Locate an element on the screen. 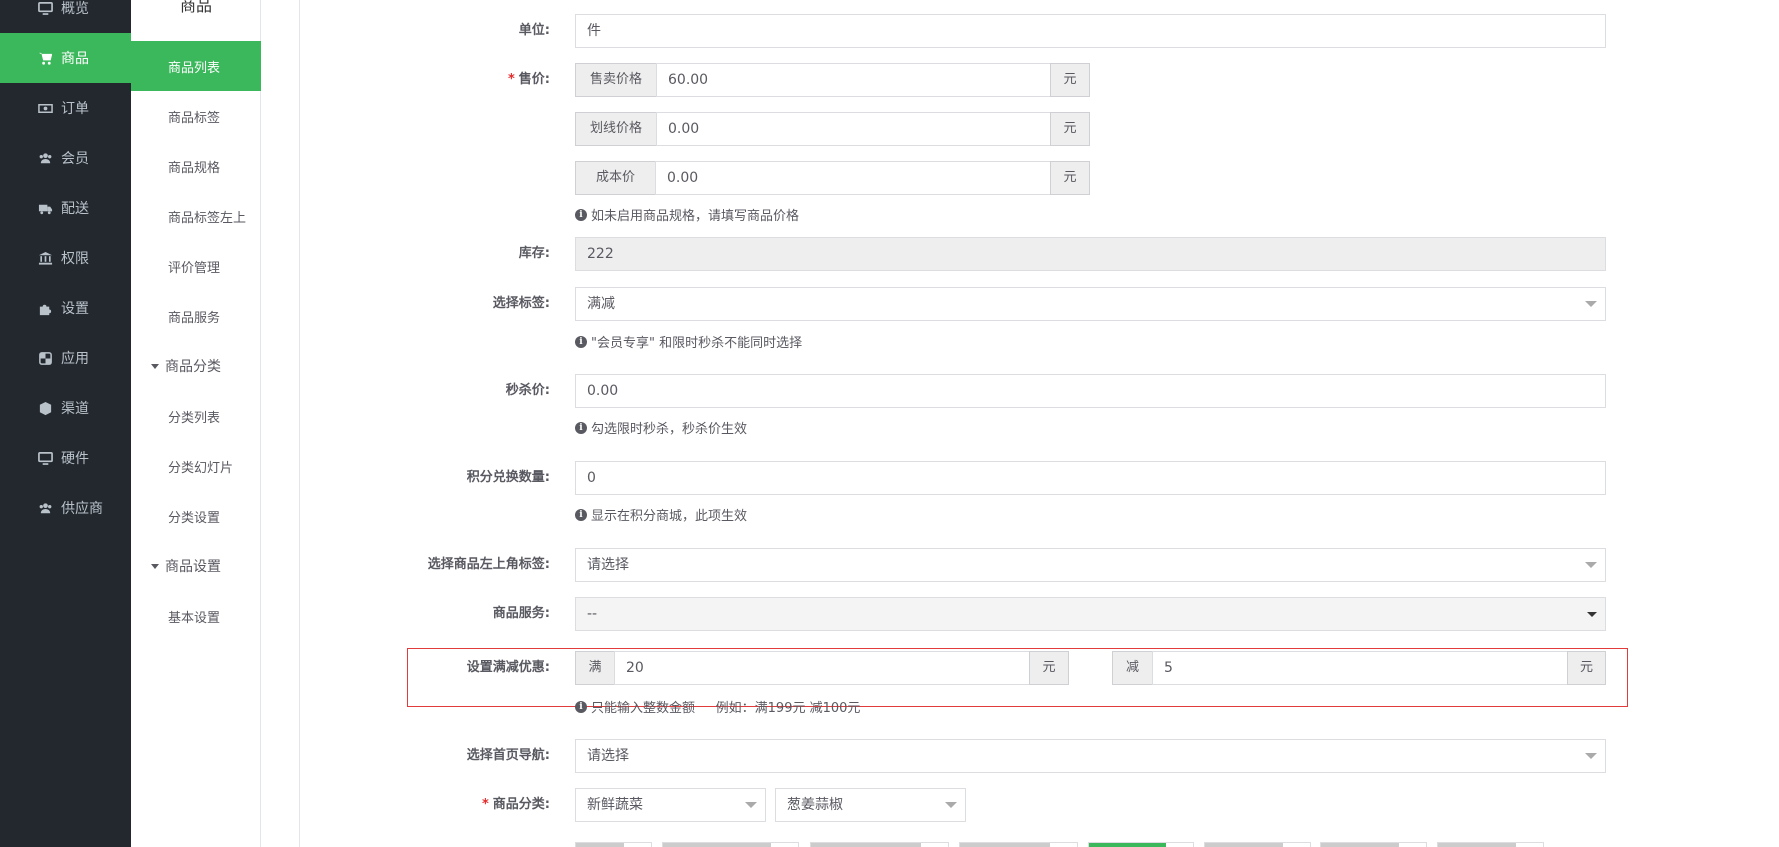  category-select-secondary: 葱姜蒜椒 is located at coordinates (870, 805).